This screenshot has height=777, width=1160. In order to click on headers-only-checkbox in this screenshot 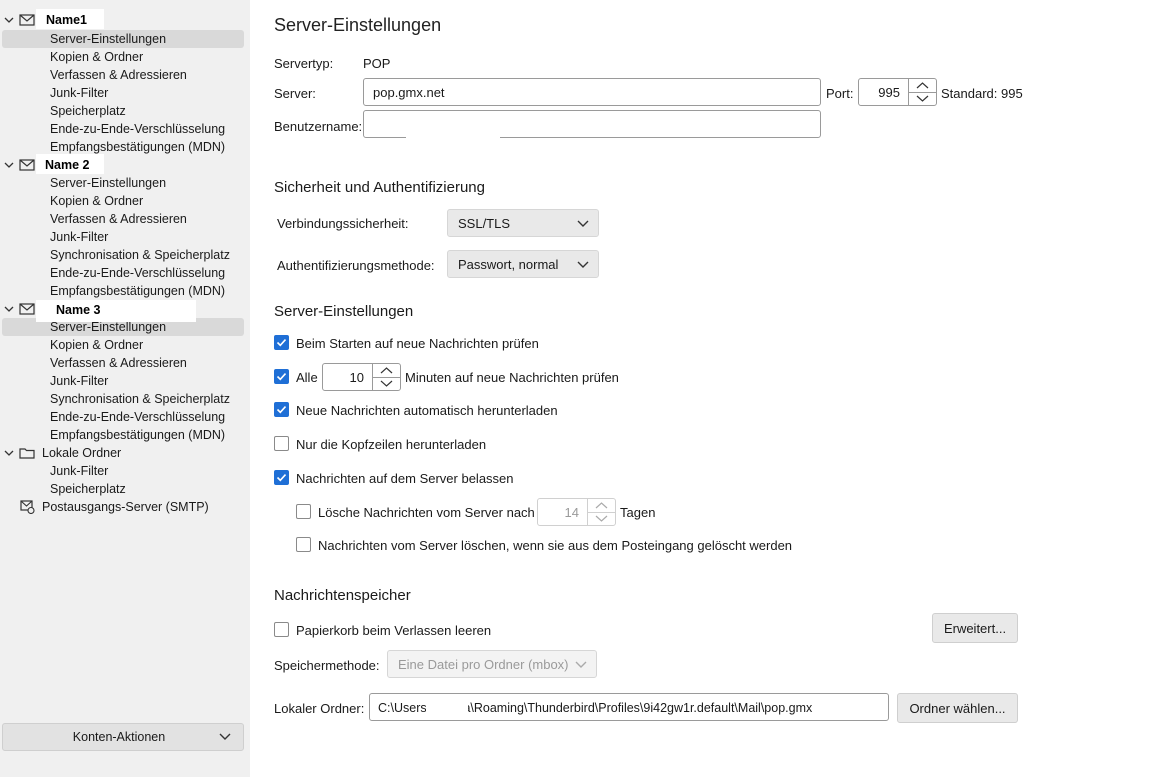, I will do `click(281, 443)`.